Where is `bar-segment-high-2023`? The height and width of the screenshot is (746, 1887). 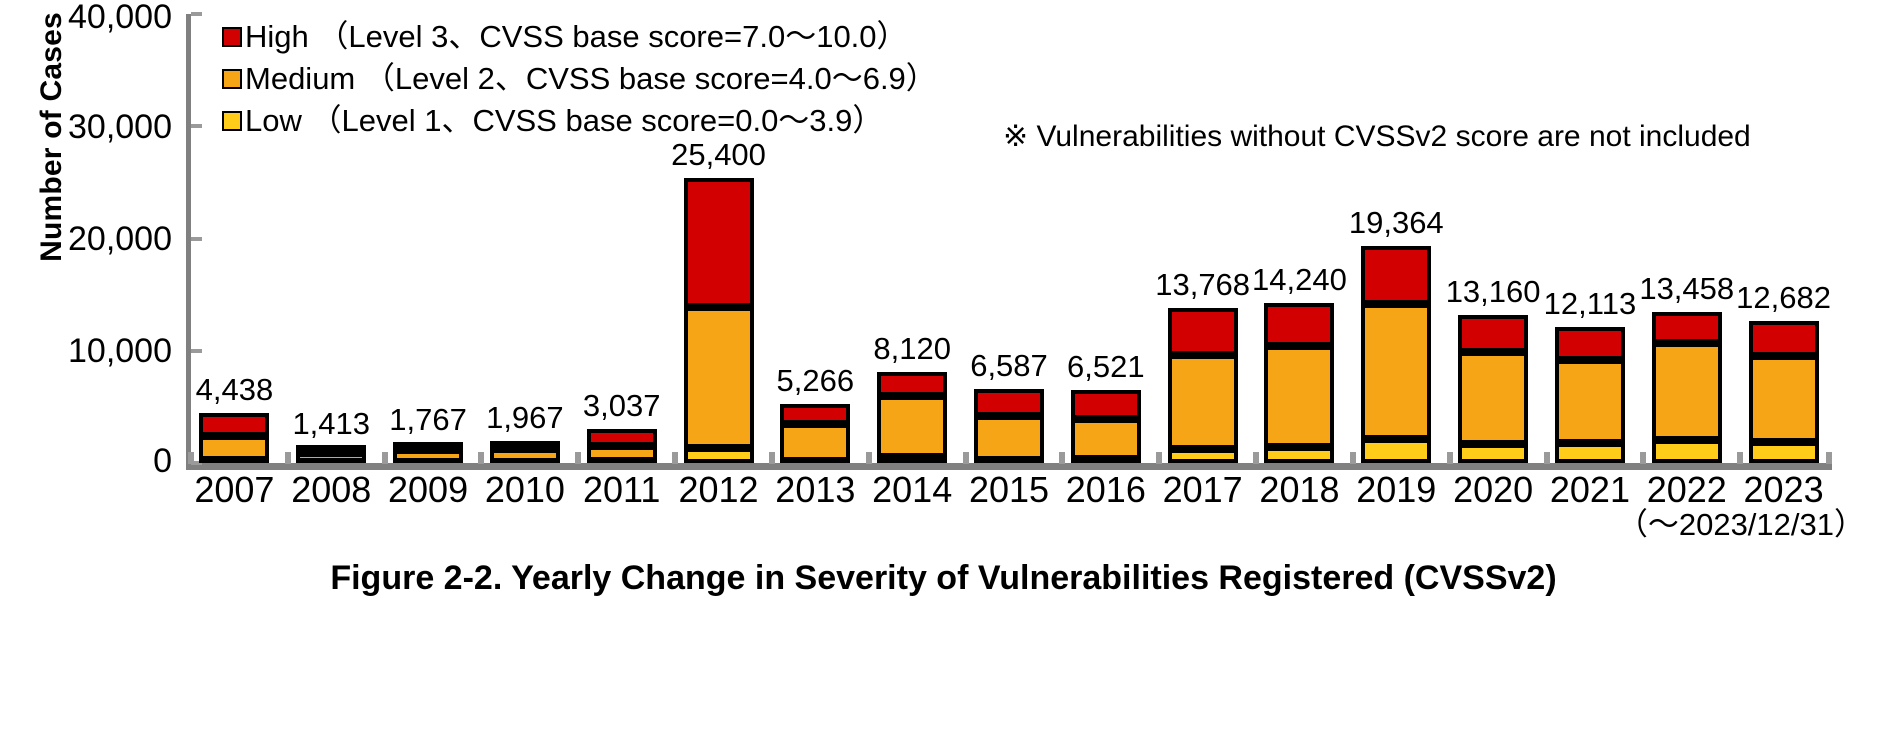
bar-segment-high-2023 is located at coordinates (1783, 338).